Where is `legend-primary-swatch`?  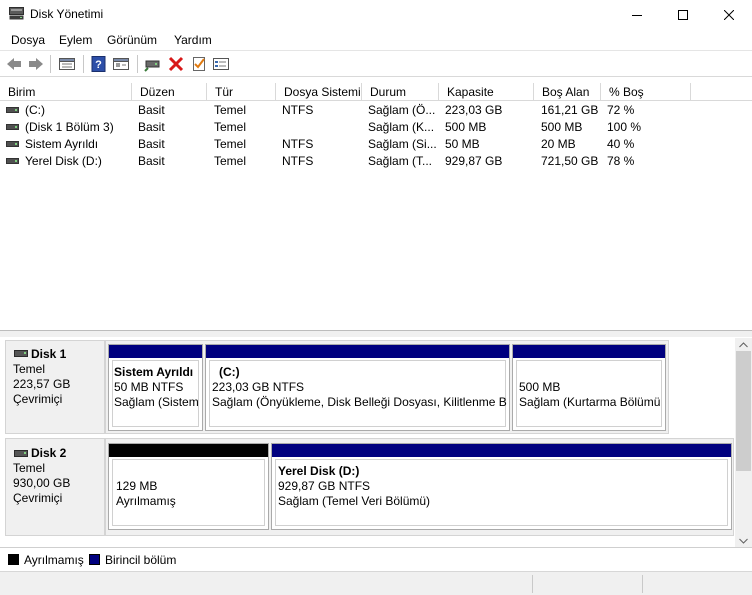
legend-primary-swatch is located at coordinates (94, 559).